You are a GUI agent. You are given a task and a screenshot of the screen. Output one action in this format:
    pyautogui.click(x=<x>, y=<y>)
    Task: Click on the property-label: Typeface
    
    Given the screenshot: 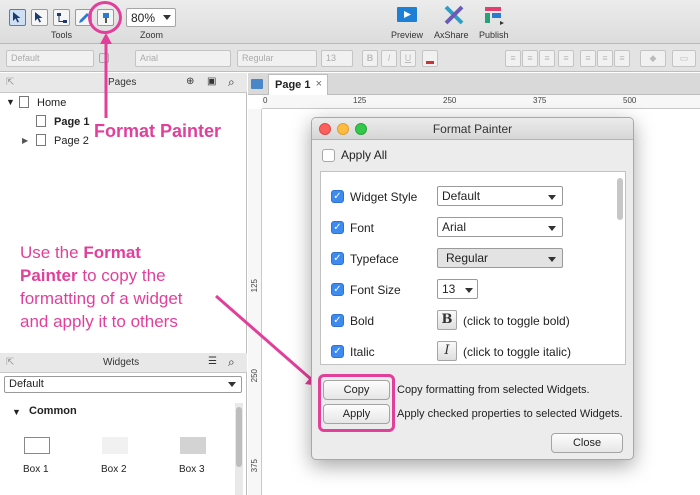 What is the action you would take?
    pyautogui.click(x=374, y=259)
    